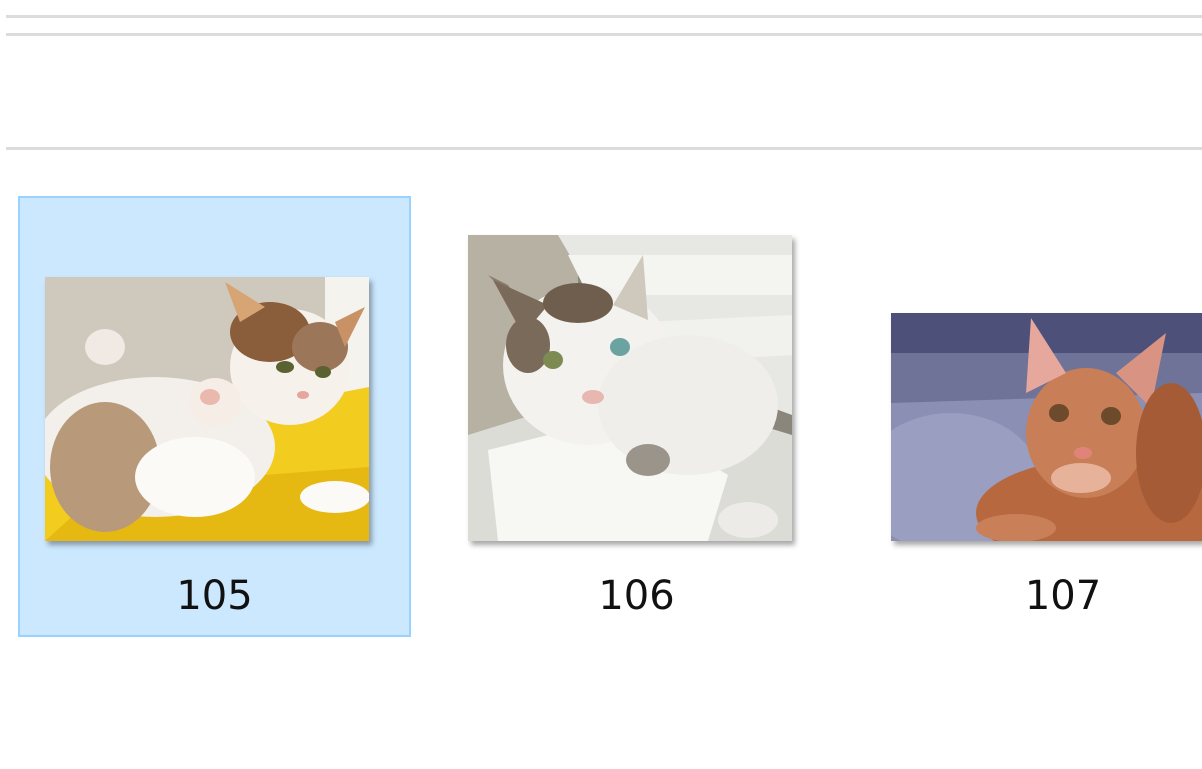  Describe the element at coordinates (604, 16) in the screenshot. I see `header-divider-top` at that location.